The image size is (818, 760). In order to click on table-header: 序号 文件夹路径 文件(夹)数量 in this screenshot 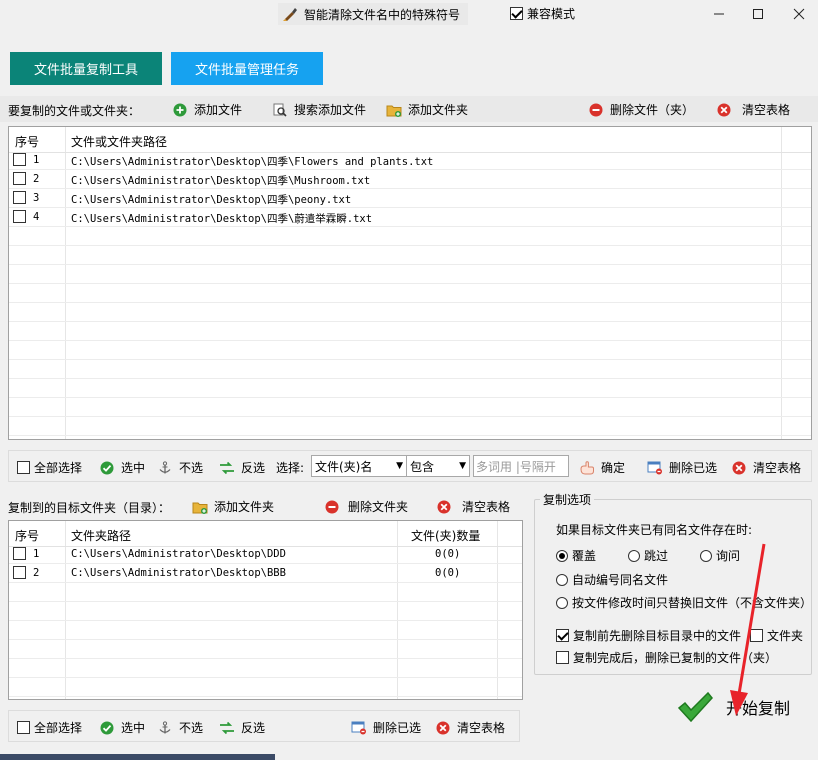, I will do `click(265, 534)`.